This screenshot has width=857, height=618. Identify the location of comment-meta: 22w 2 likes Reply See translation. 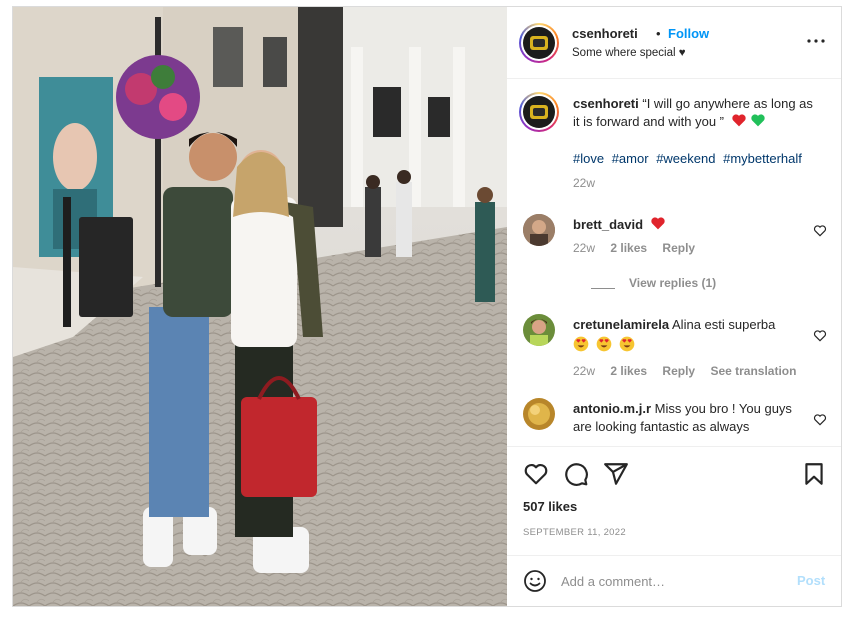
(690, 371).